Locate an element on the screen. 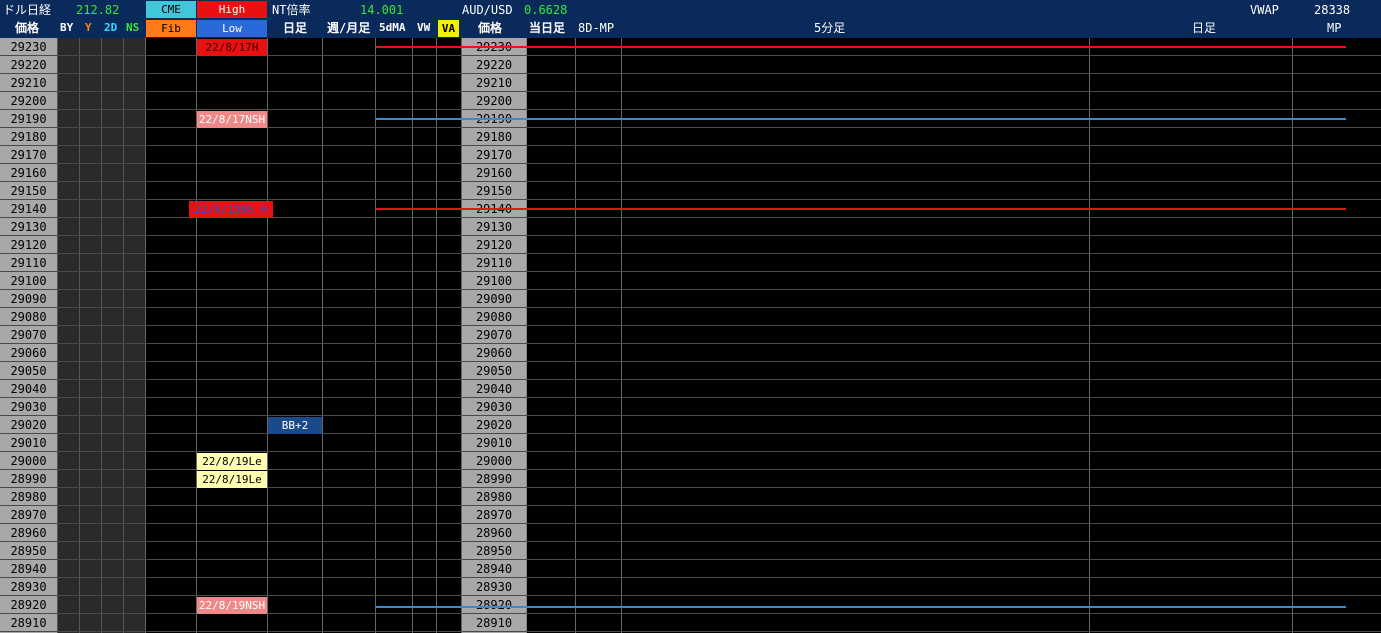  price-cell-right: 29110 is located at coordinates (494, 263).